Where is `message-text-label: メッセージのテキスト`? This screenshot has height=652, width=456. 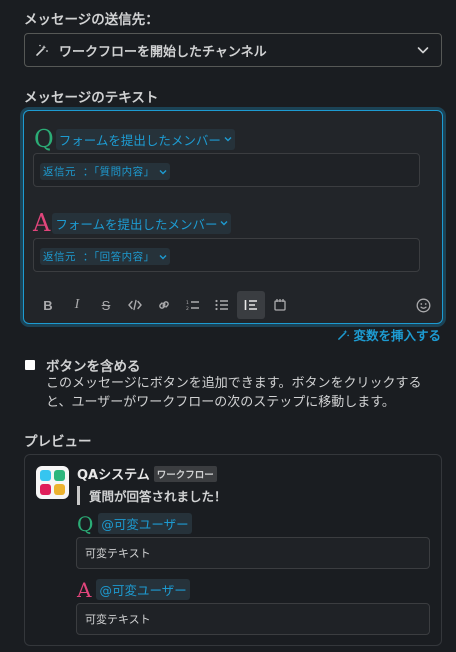
message-text-label: メッセージのテキスト is located at coordinates (91, 98).